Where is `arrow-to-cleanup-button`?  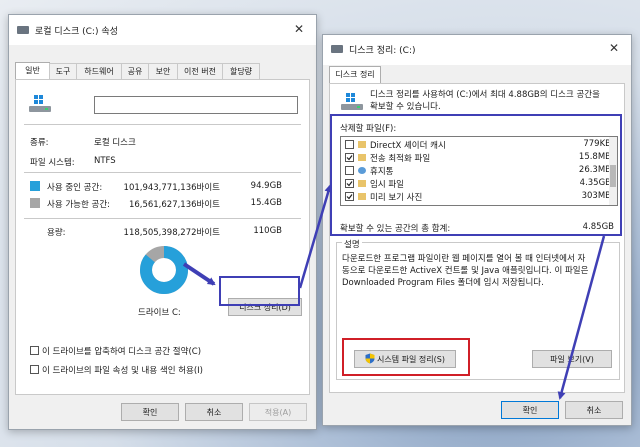
arrow-to-cleanup-button is located at coordinates (199, 274).